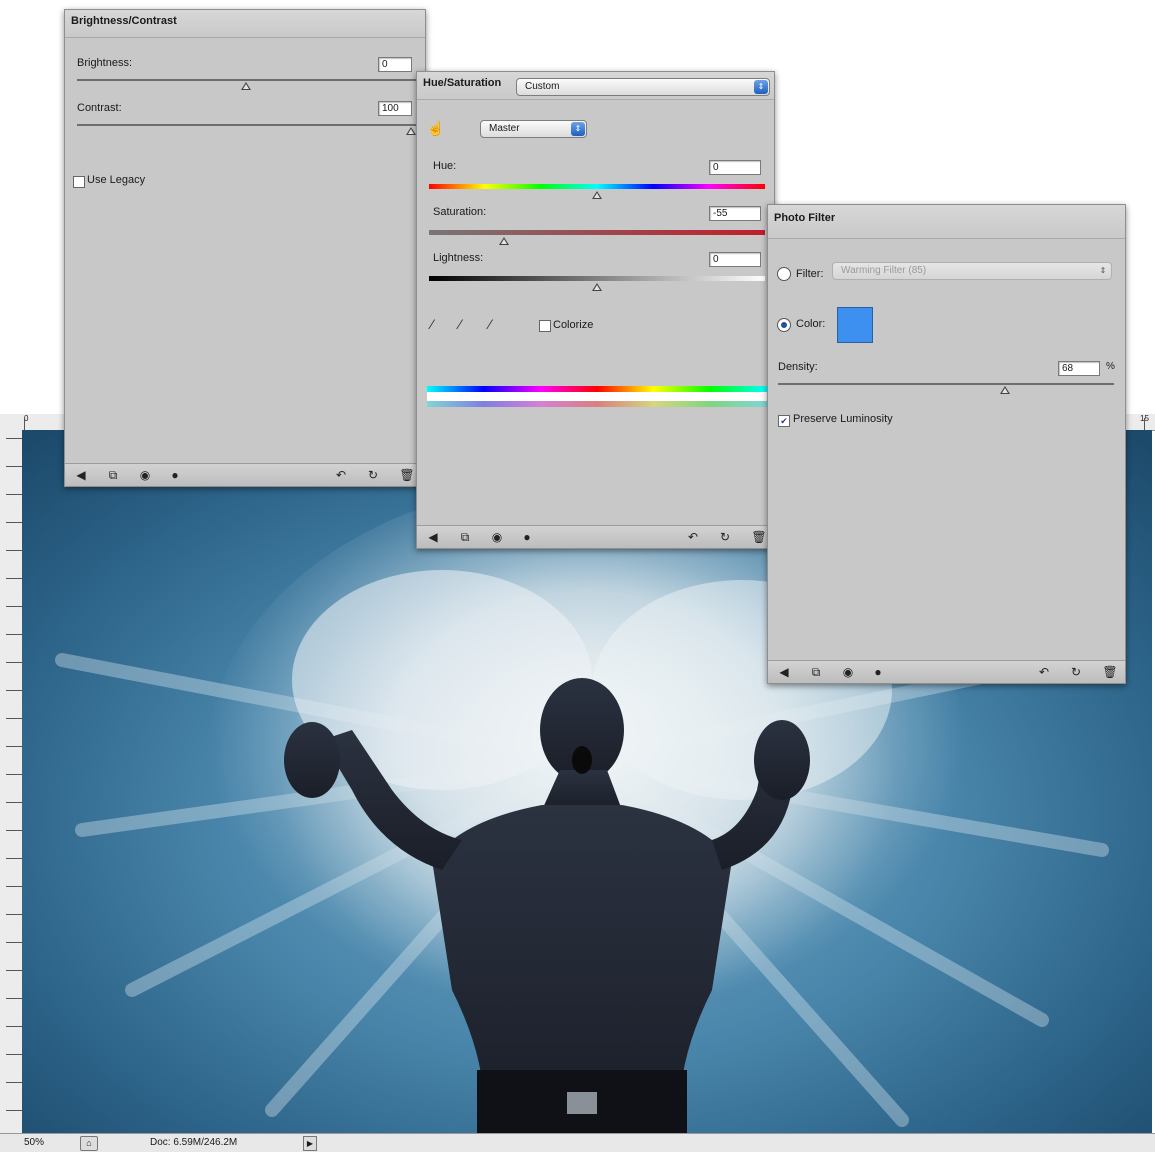 Image resolution: width=1155 pixels, height=1152 pixels. What do you see at coordinates (504, 241) in the screenshot?
I see `saturation-slider-thumb` at bounding box center [504, 241].